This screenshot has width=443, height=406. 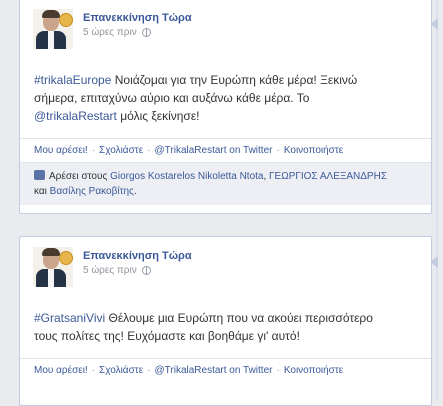 I want to click on hashtag-link: #trikalaEurope, so click(x=72, y=80).